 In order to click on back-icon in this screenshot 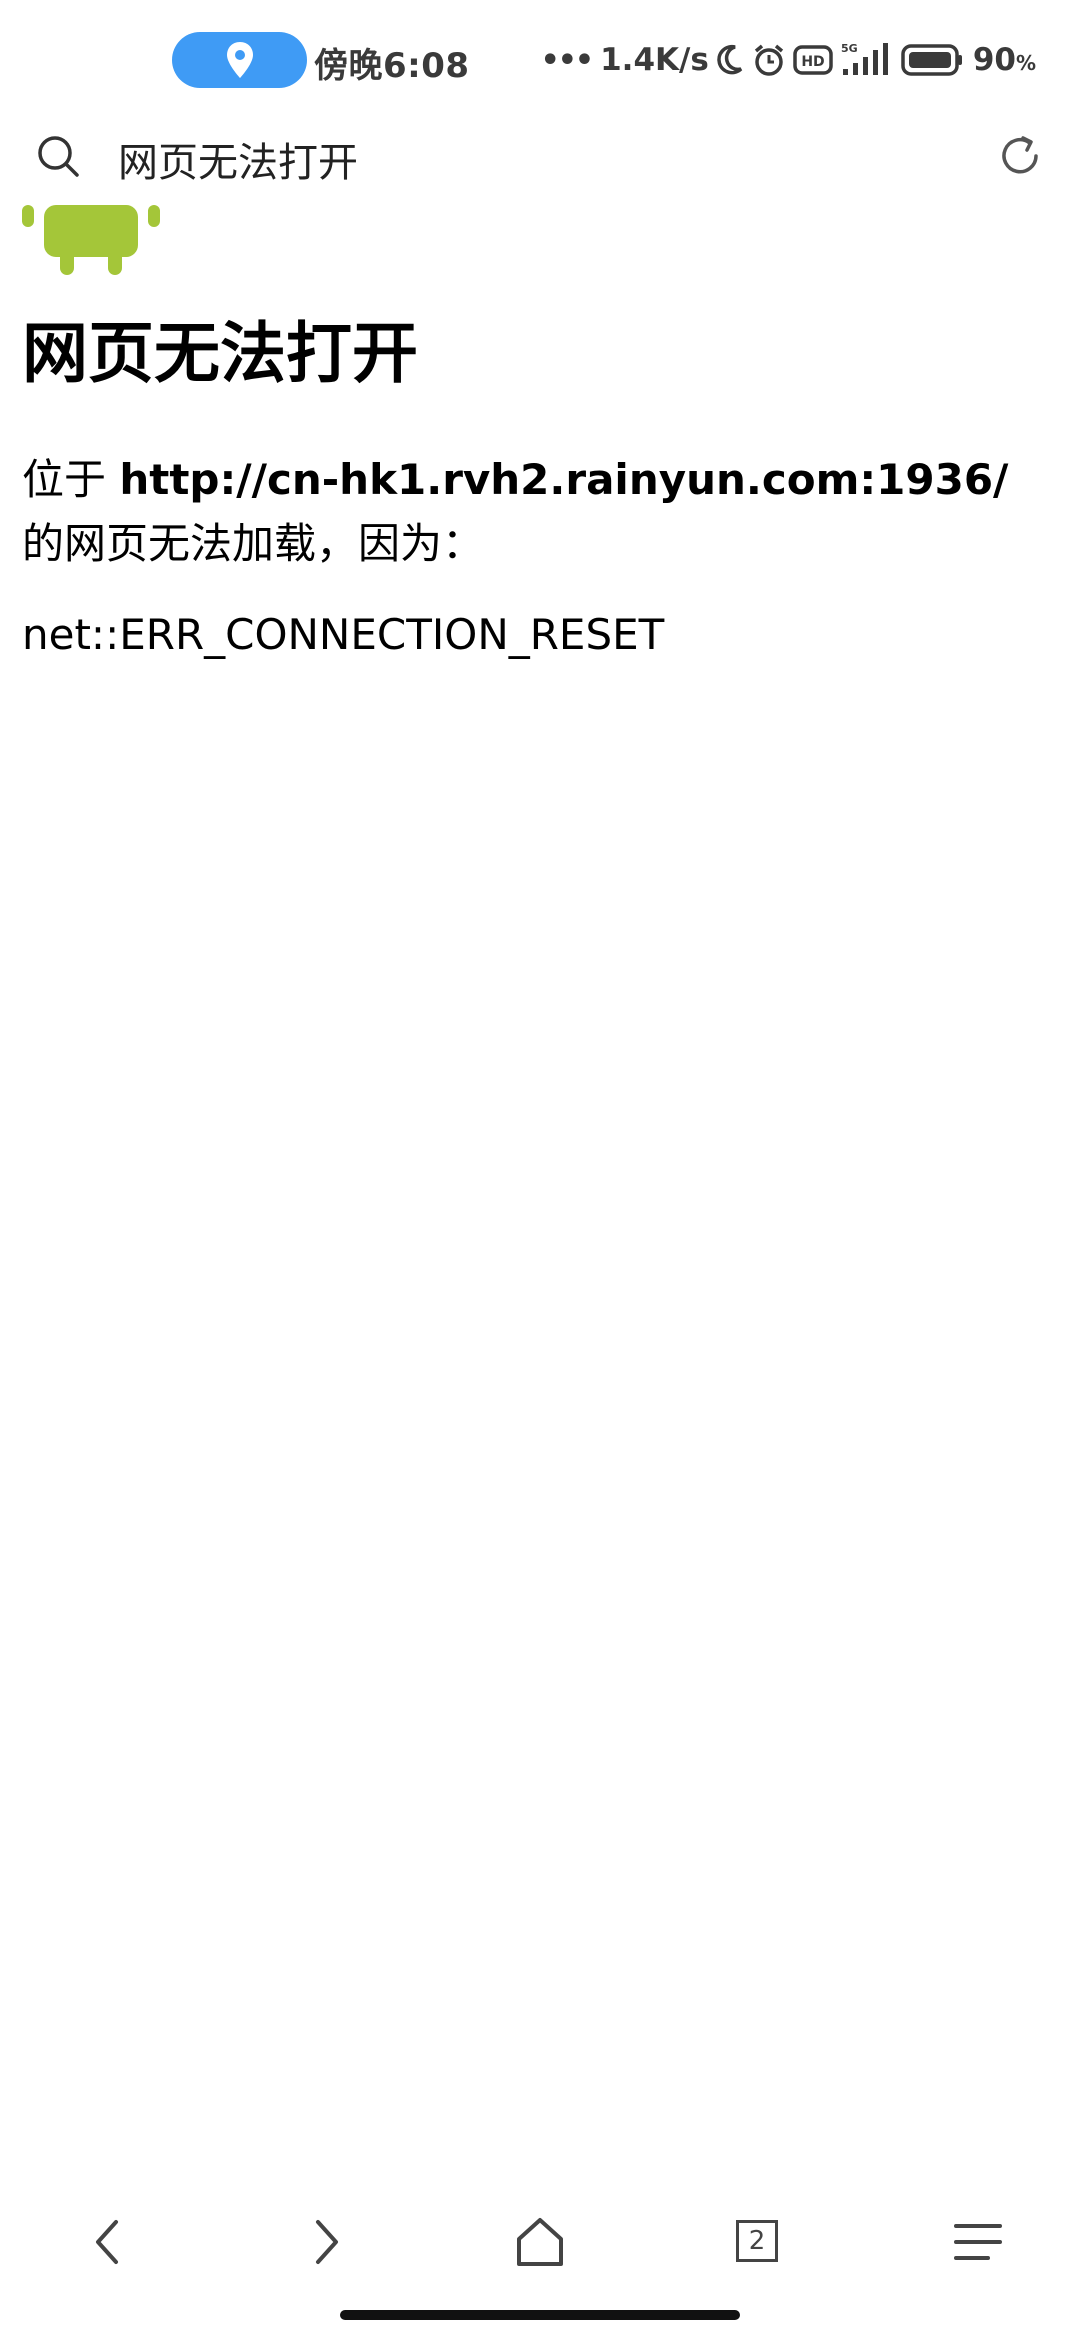, I will do `click(108, 2242)`.